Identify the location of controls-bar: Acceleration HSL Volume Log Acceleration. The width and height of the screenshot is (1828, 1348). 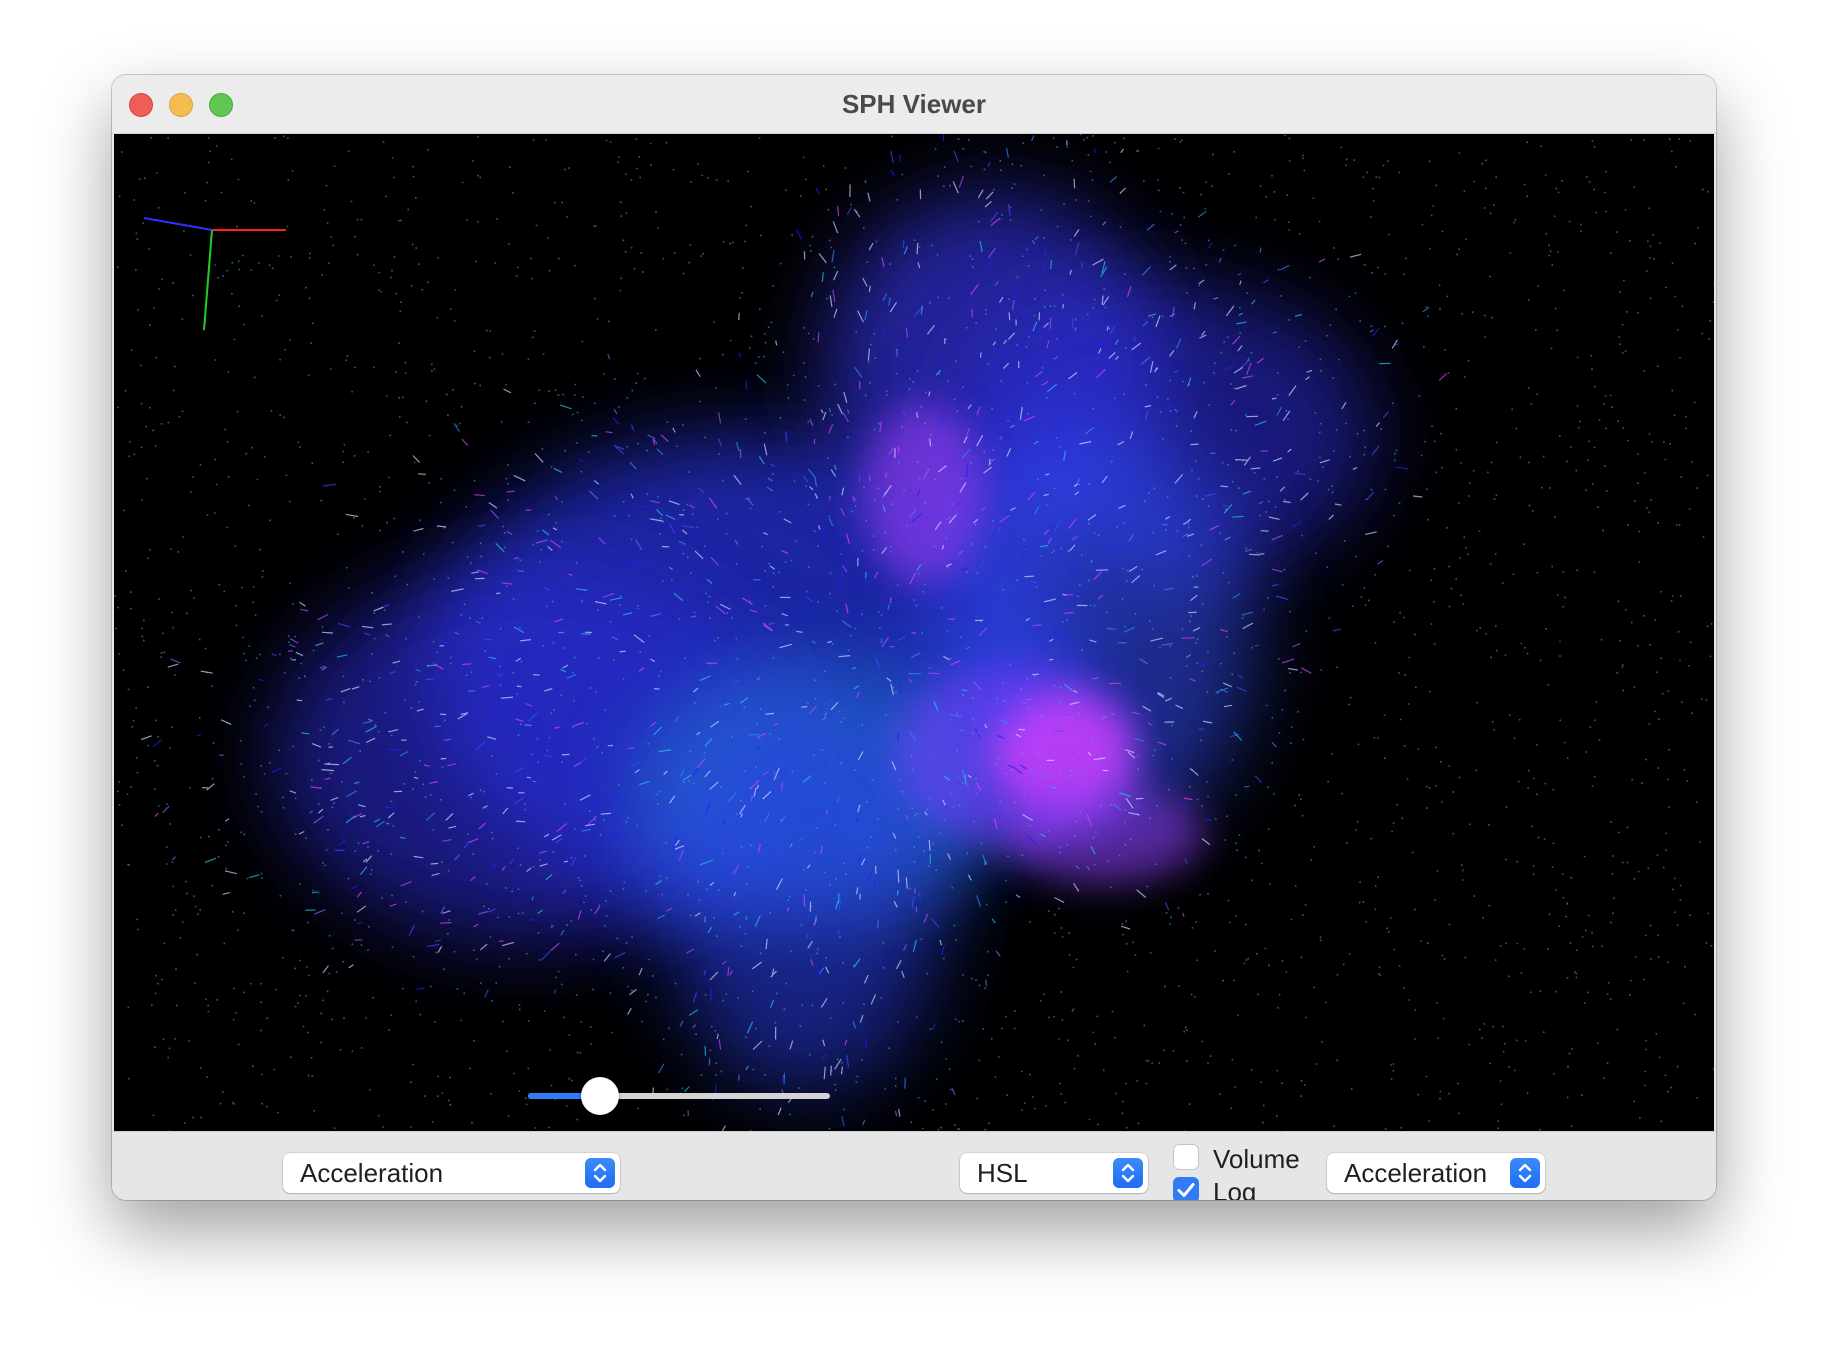
(914, 1165).